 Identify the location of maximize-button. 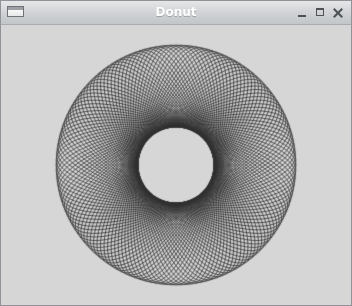
(320, 13).